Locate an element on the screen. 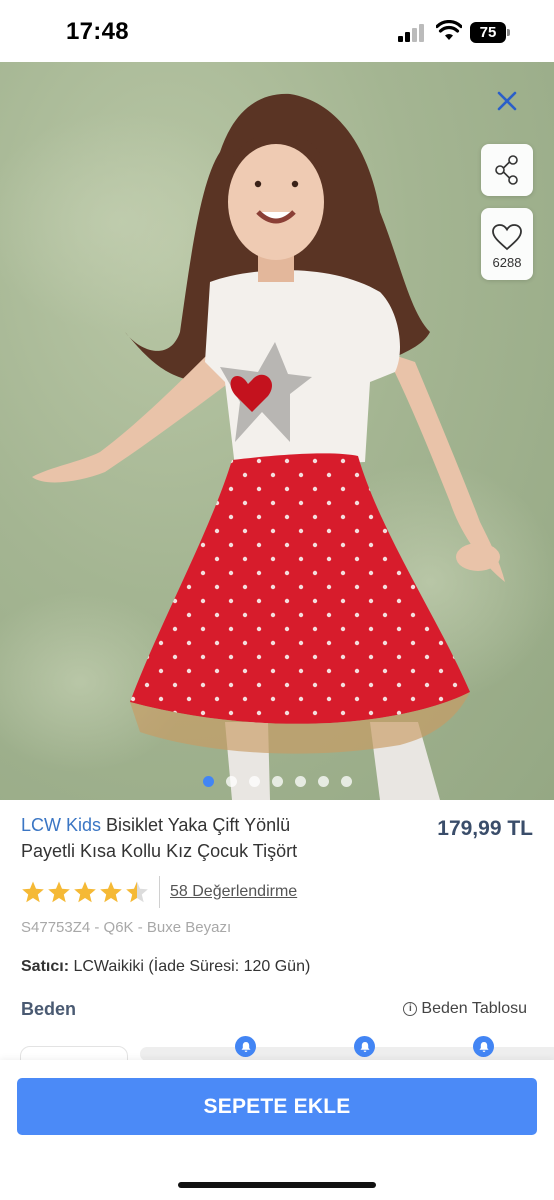  cellular-signal-icon is located at coordinates (413, 33).